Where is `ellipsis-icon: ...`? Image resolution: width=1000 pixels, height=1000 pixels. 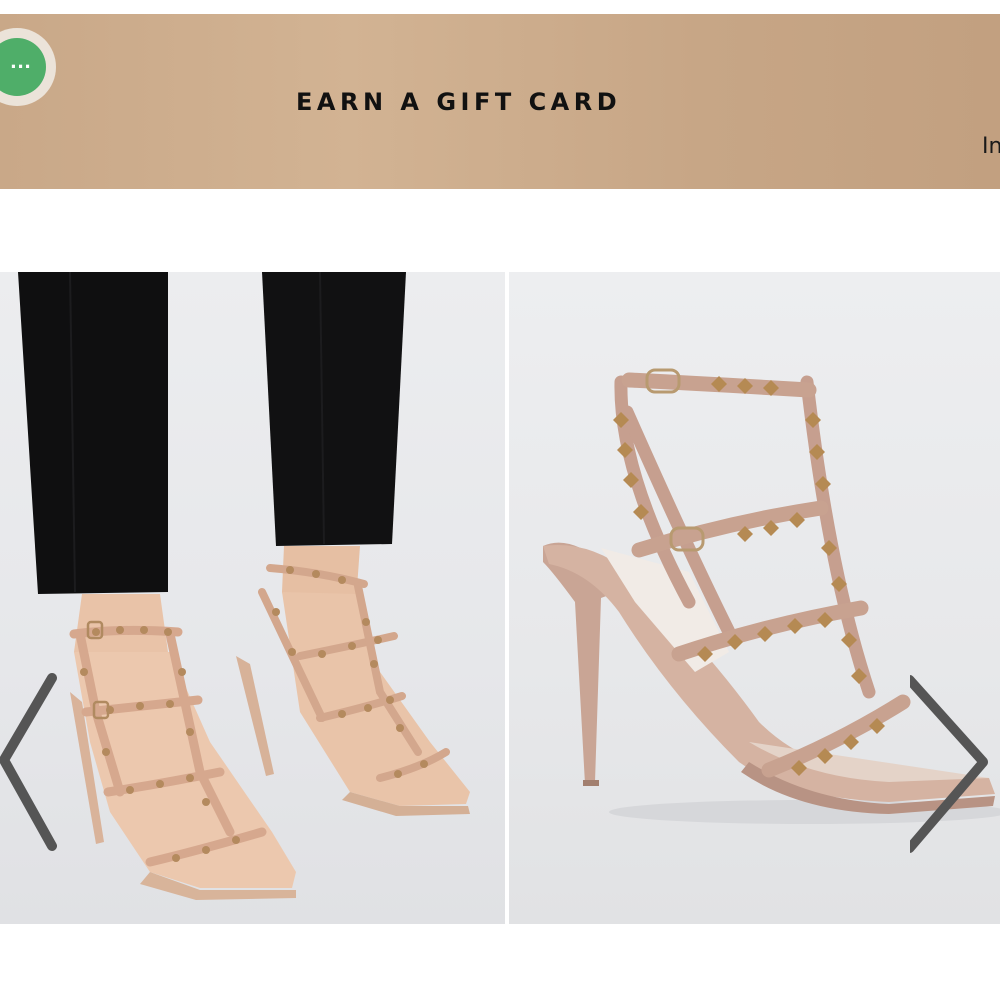
ellipsis-icon: ... is located at coordinates (23, 67).